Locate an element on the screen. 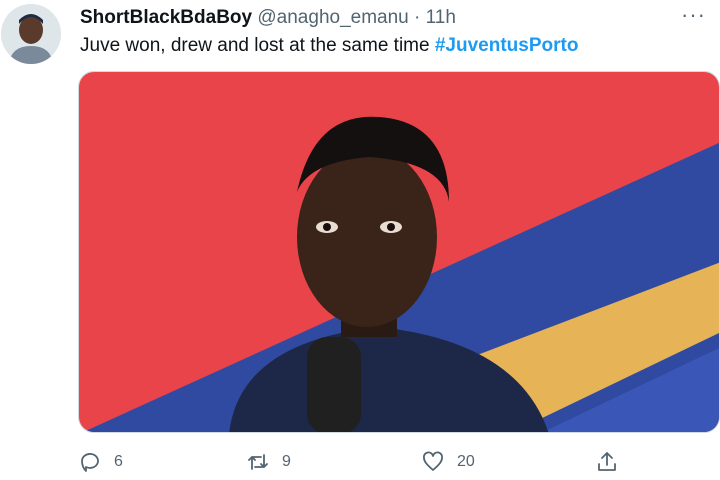 This screenshot has width=720, height=480. share-icon is located at coordinates (607, 461).